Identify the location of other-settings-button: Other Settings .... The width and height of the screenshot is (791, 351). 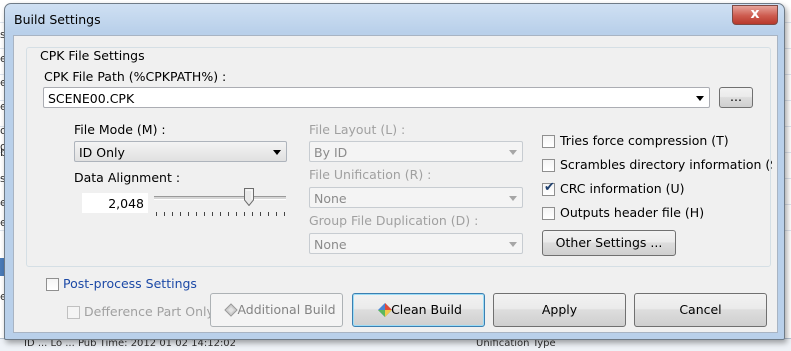
(609, 243).